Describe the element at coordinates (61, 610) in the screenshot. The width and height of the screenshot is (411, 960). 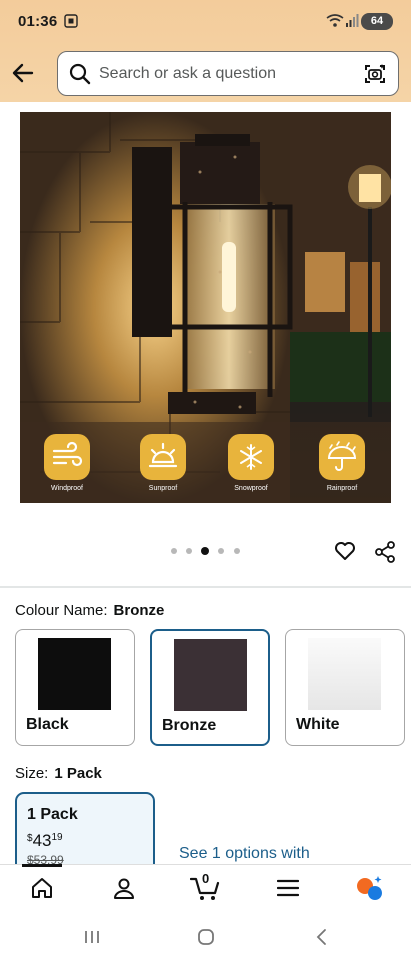
I see `colour-label: Colour Name:` at that location.